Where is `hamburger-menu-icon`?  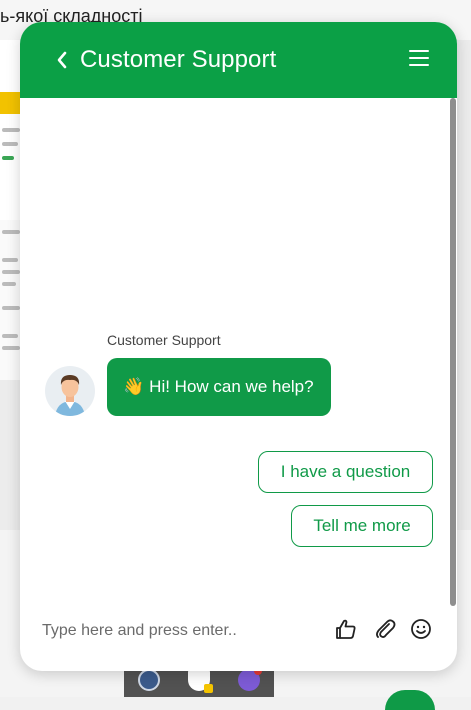 hamburger-menu-icon is located at coordinates (419, 59).